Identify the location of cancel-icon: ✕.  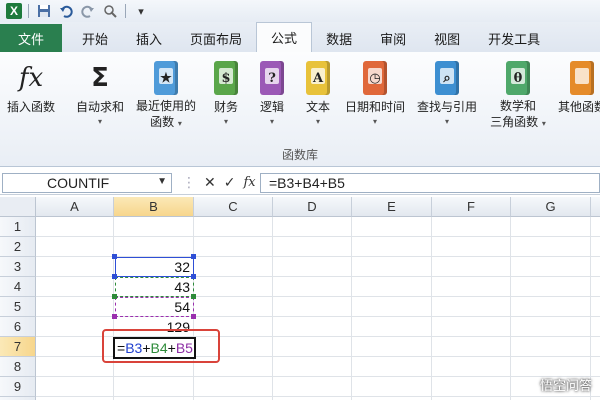
(210, 183).